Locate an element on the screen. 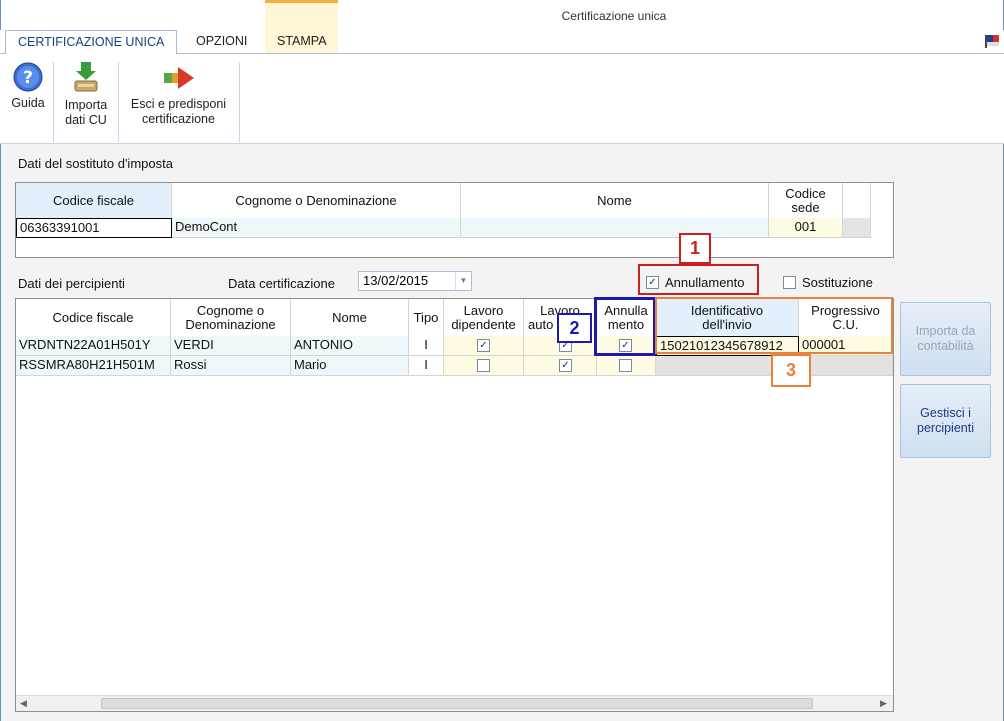 This screenshot has width=1004, height=721. scroll-right-icon: ▶ is located at coordinates (883, 703).